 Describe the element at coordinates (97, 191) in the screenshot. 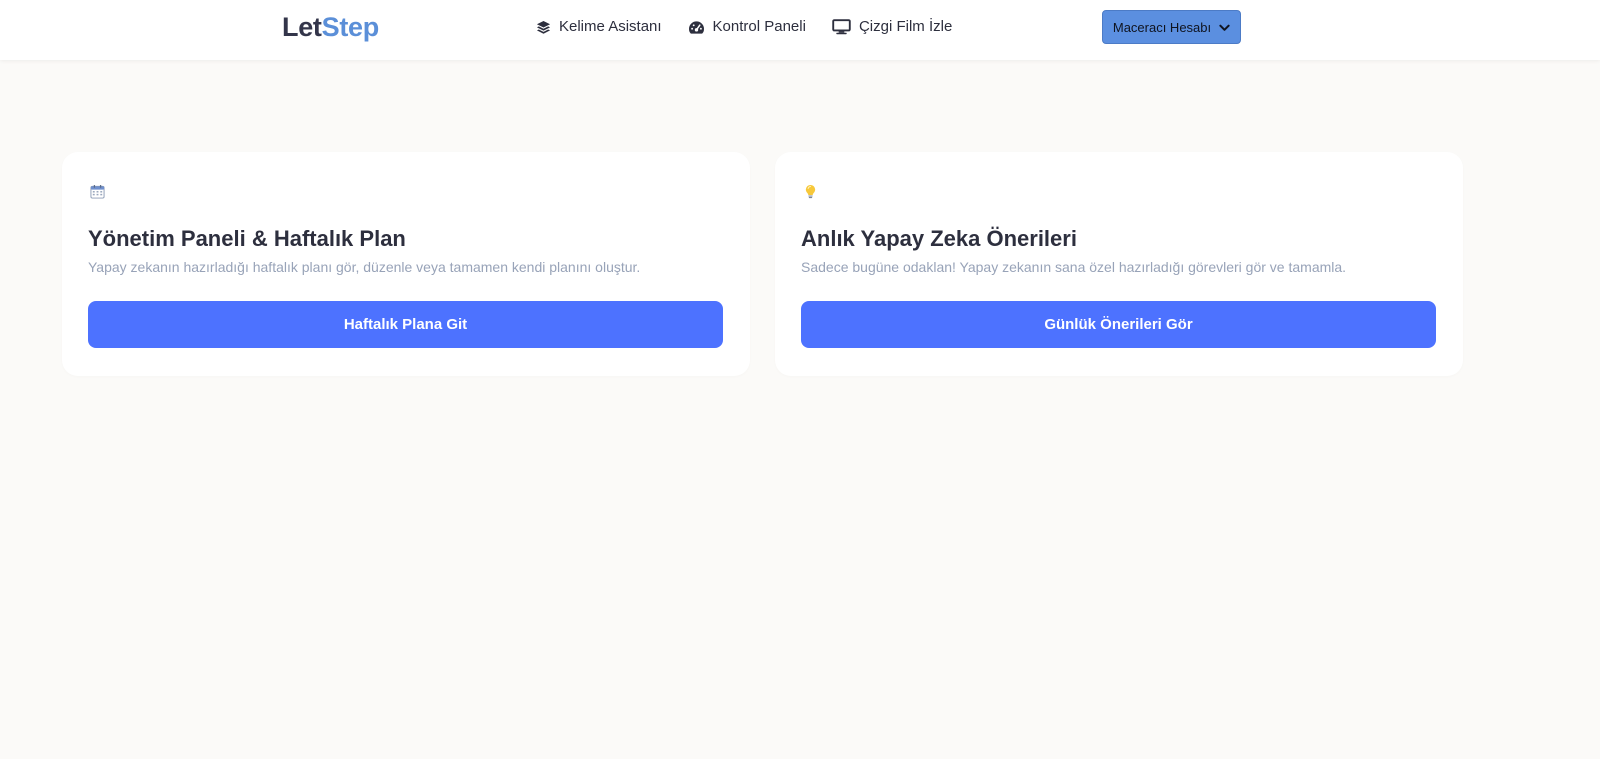

I see `calendar-icon` at that location.